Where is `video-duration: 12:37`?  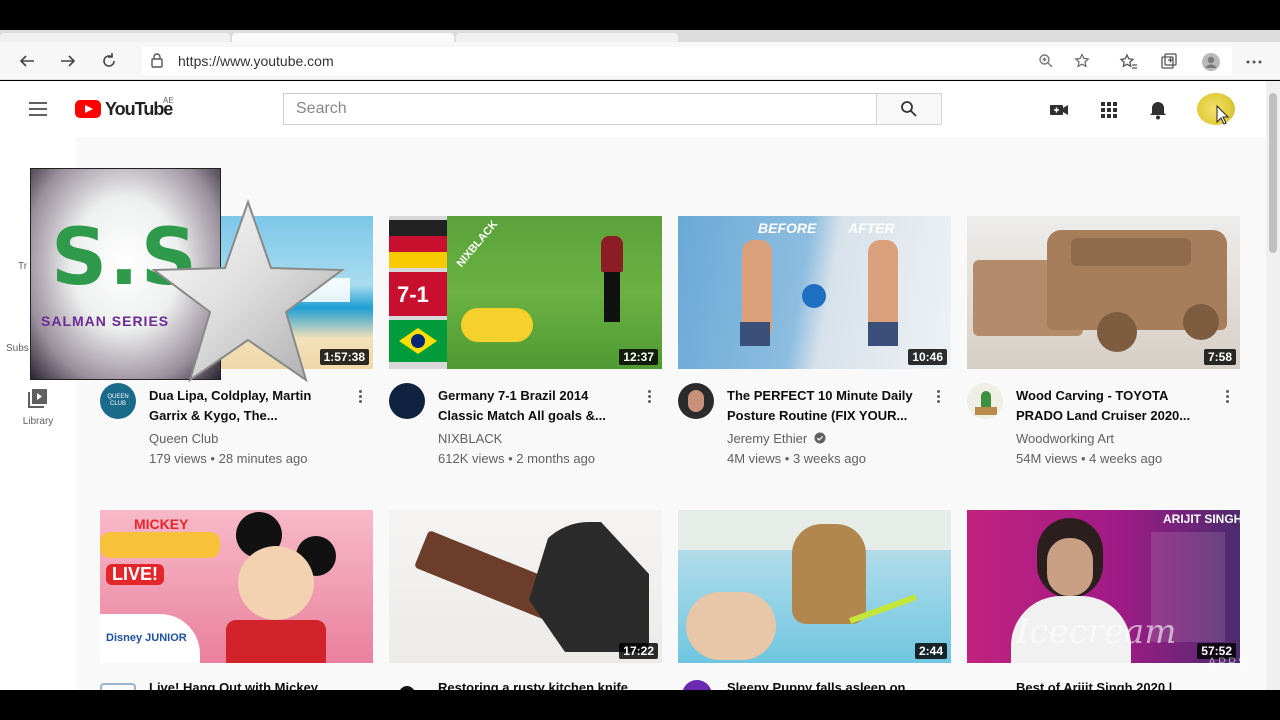
video-duration: 12:37 is located at coordinates (638, 357).